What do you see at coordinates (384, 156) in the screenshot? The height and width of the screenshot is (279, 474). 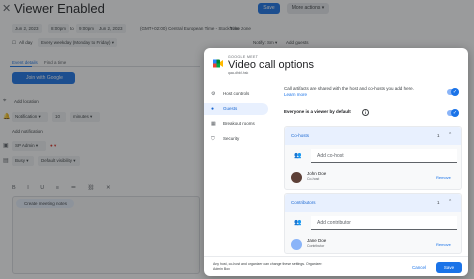 I see `add-cohost-input: Add co-host` at bounding box center [384, 156].